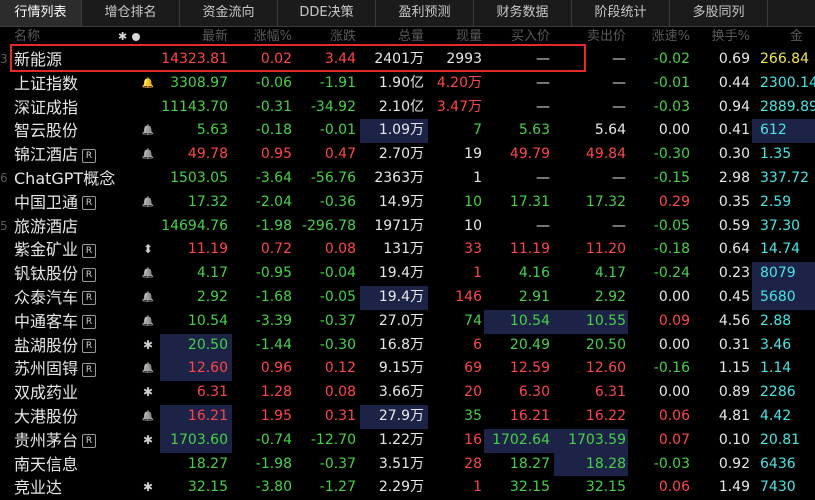 Image resolution: width=815 pixels, height=500 pixels. What do you see at coordinates (784, 59) in the screenshot?
I see `cell-amt: 266.84` at bounding box center [784, 59].